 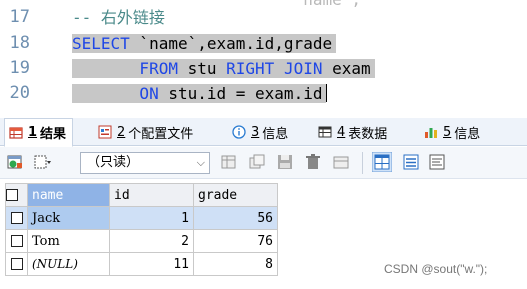 What do you see at coordinates (362, 163) in the screenshot?
I see `toolbar-divider` at bounding box center [362, 163].